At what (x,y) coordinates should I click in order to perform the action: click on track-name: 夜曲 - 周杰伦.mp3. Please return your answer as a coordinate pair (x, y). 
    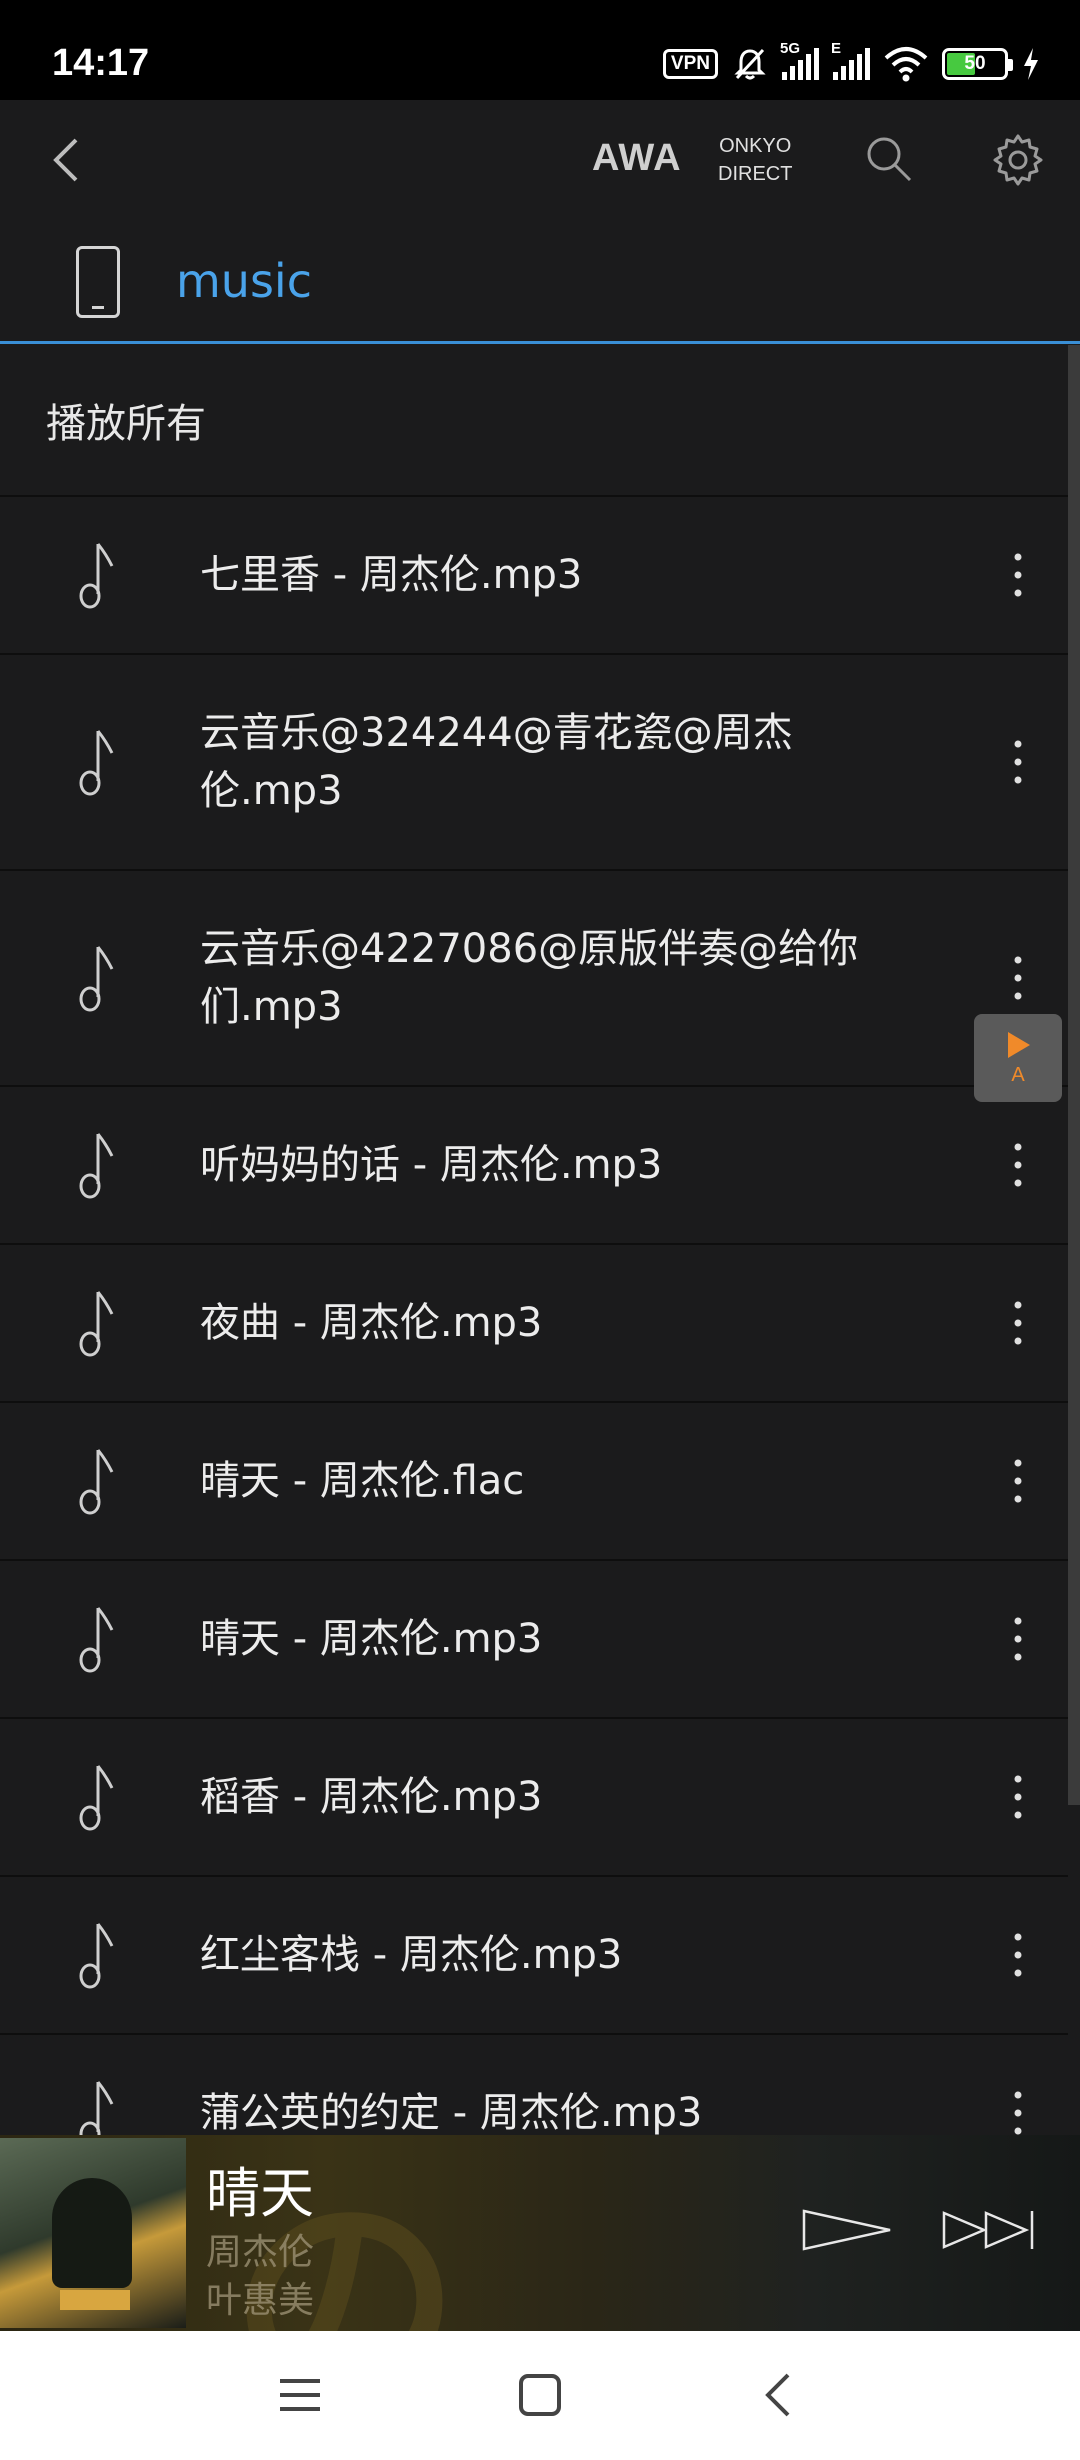
    Looking at the image, I should click on (371, 1323).